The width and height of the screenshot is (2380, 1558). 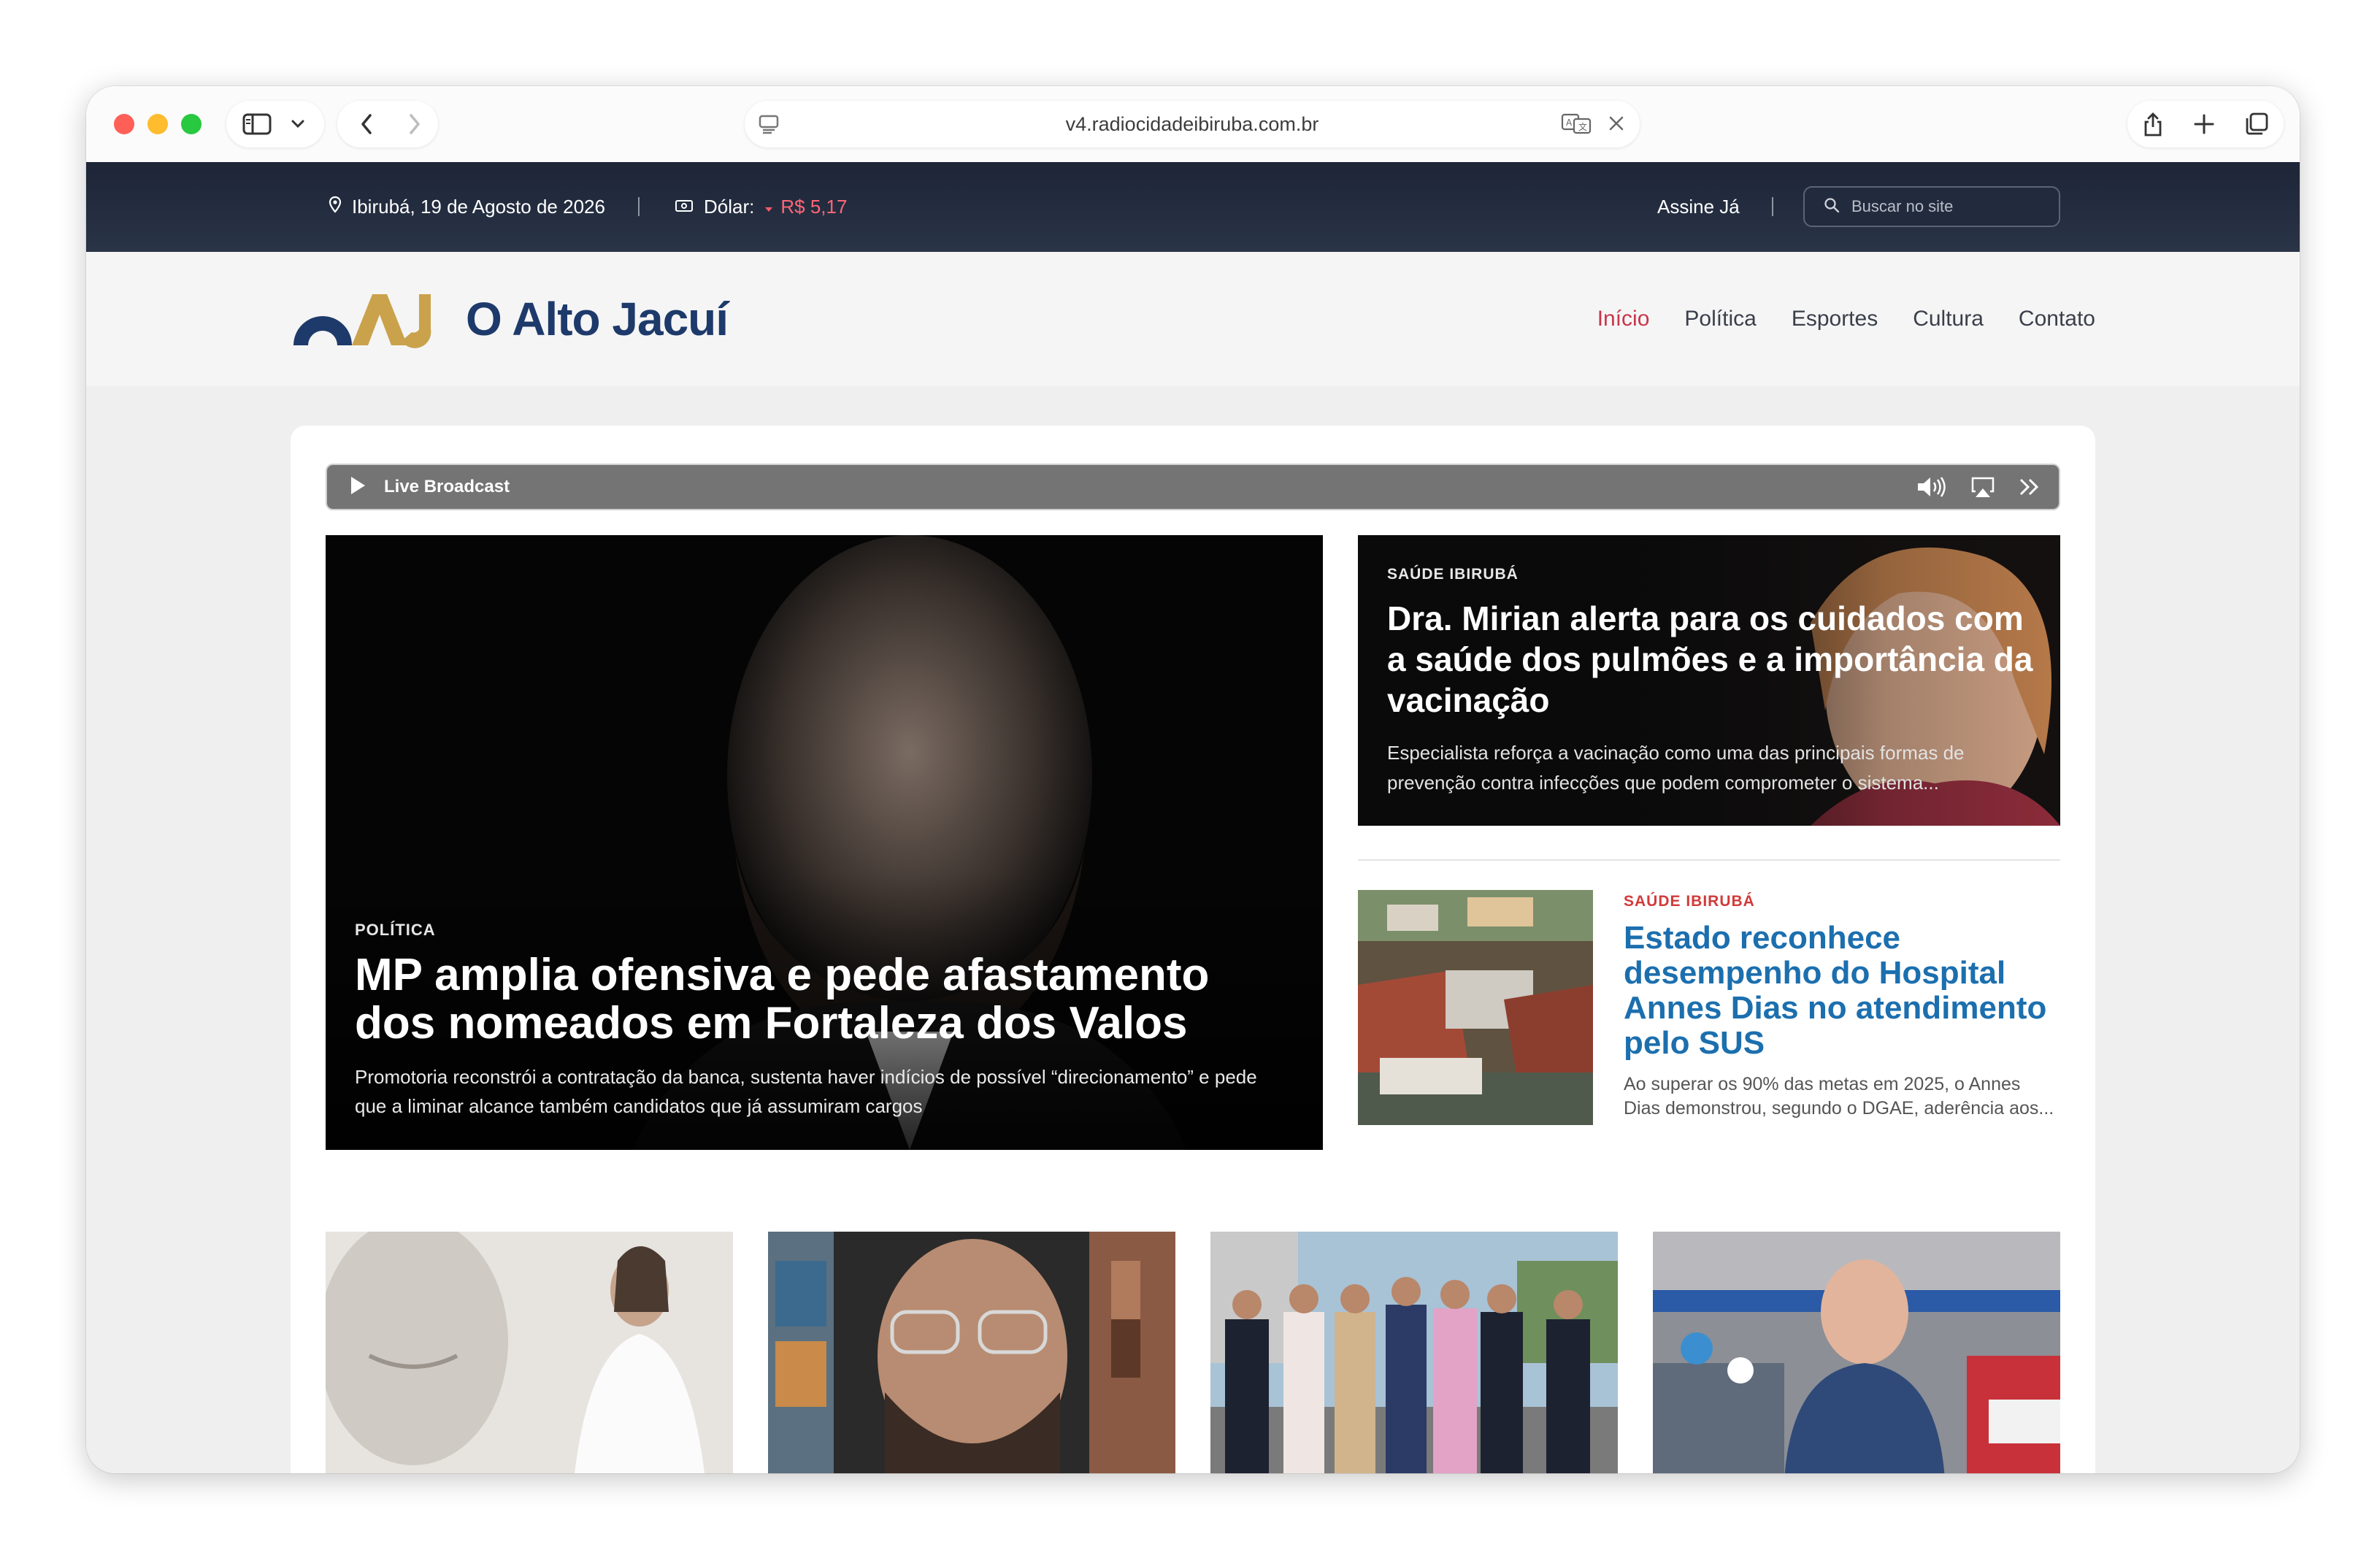 What do you see at coordinates (157, 124) in the screenshot?
I see `minimize-window-button` at bounding box center [157, 124].